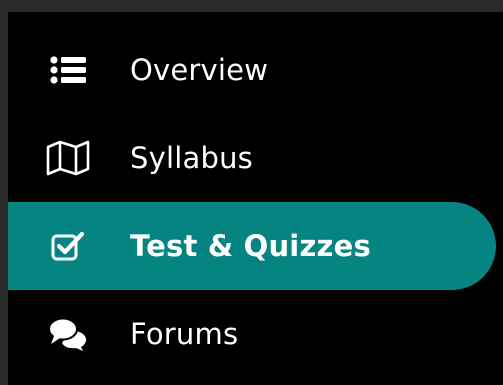  Describe the element at coordinates (199, 70) in the screenshot. I see `sidebar-item-label: Overview` at that location.